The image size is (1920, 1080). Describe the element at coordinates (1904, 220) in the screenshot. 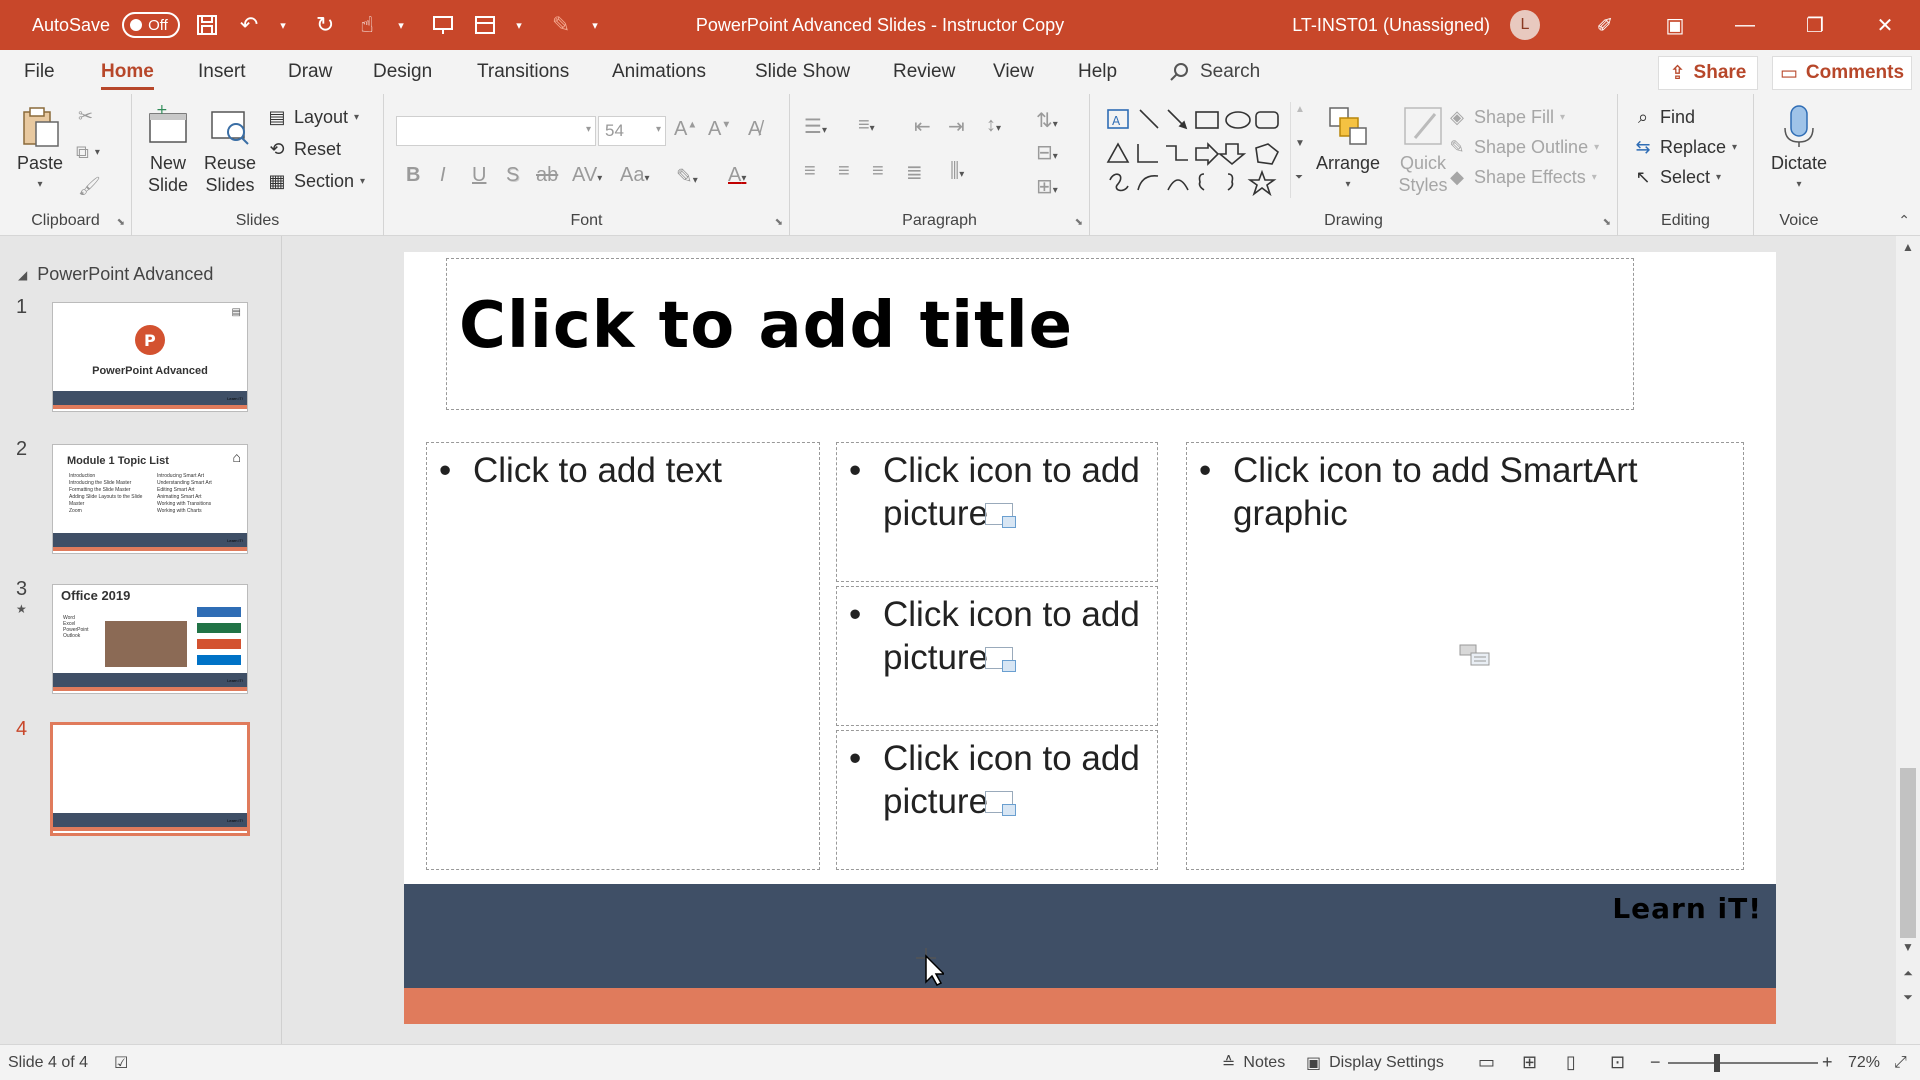

I see `collapse-ribbon-icon: ⌃` at that location.